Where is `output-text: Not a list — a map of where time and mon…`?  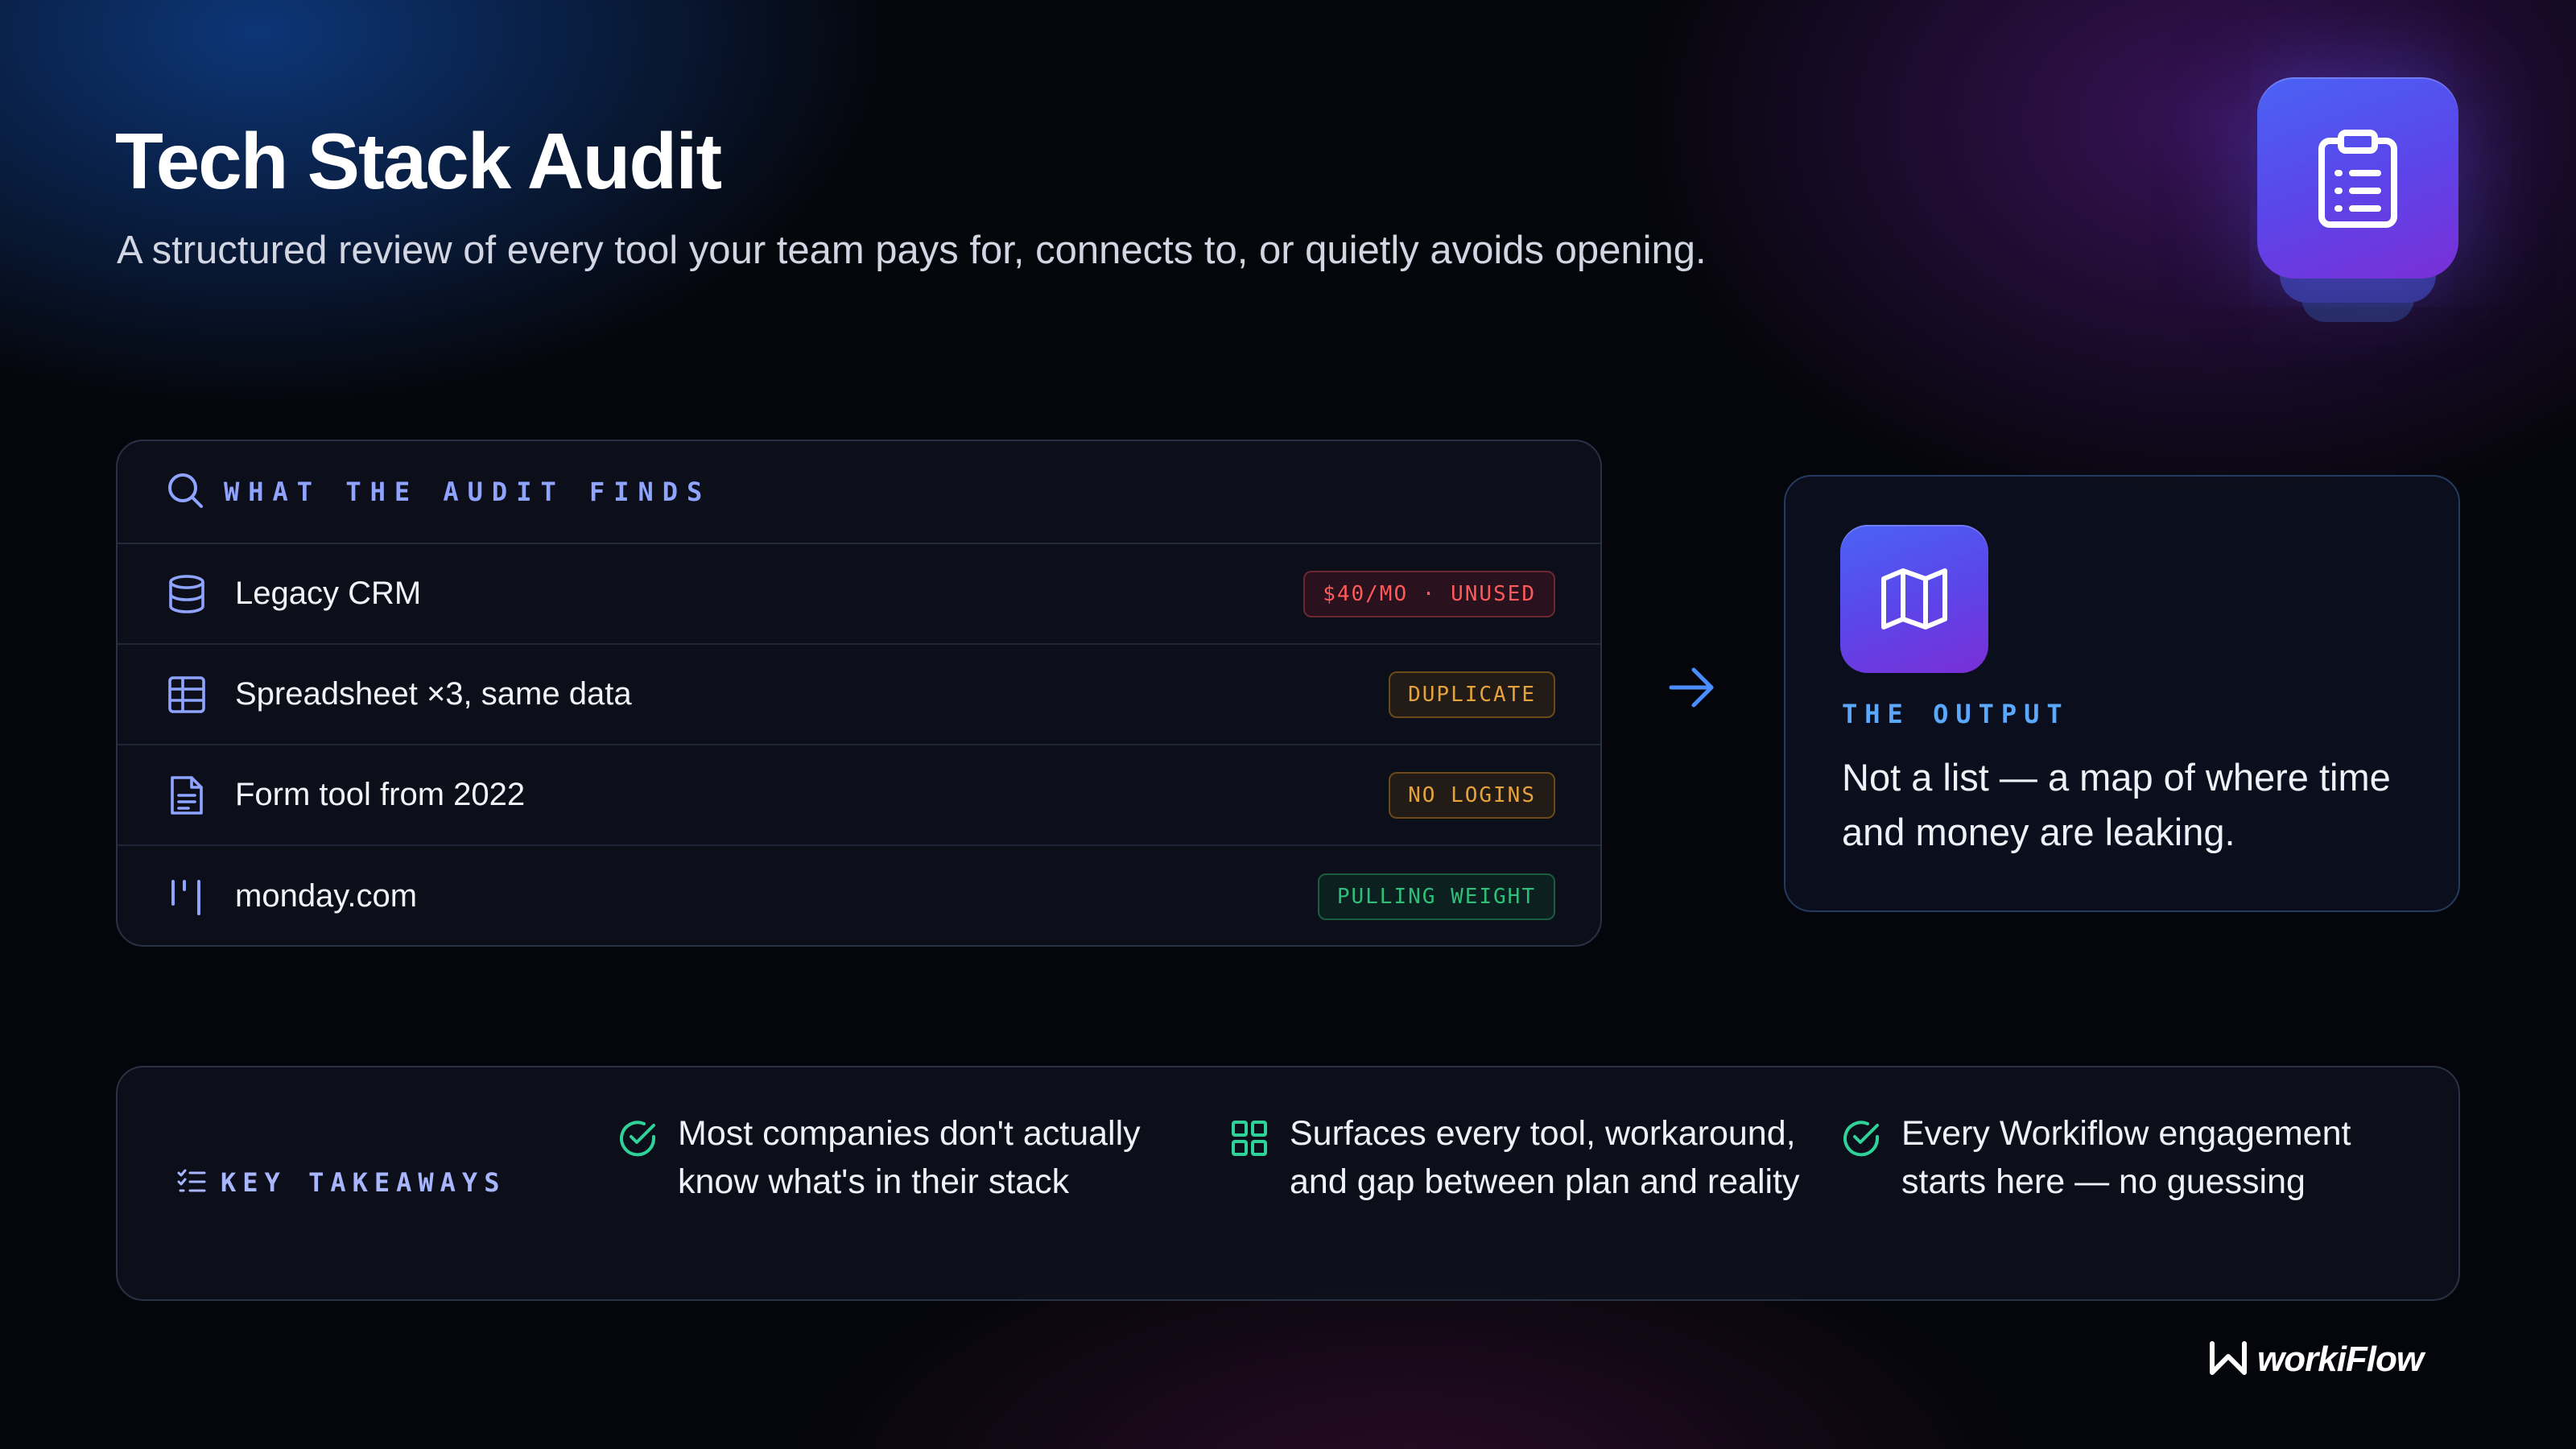 output-text: Not a list — a map of where time and mon… is located at coordinates (2116, 804).